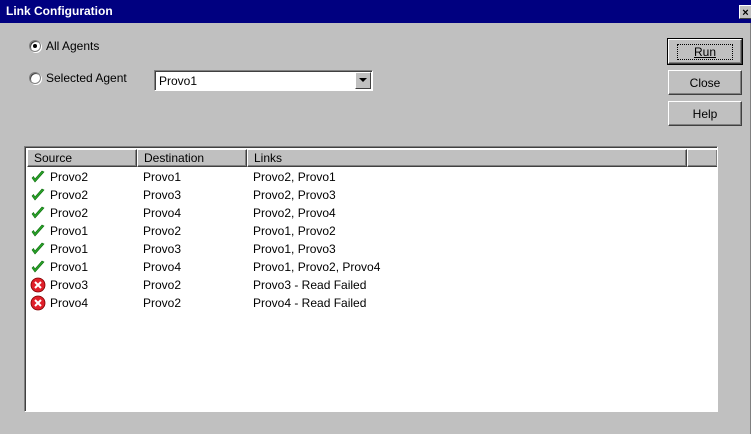 This screenshot has width=751, height=434. Describe the element at coordinates (263, 80) in the screenshot. I see `agent-select: Provo1` at that location.